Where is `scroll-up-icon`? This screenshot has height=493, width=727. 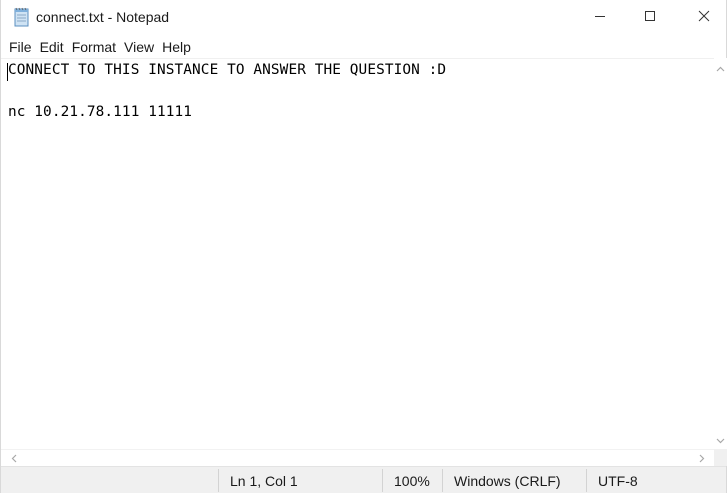 scroll-up-icon is located at coordinates (720, 68).